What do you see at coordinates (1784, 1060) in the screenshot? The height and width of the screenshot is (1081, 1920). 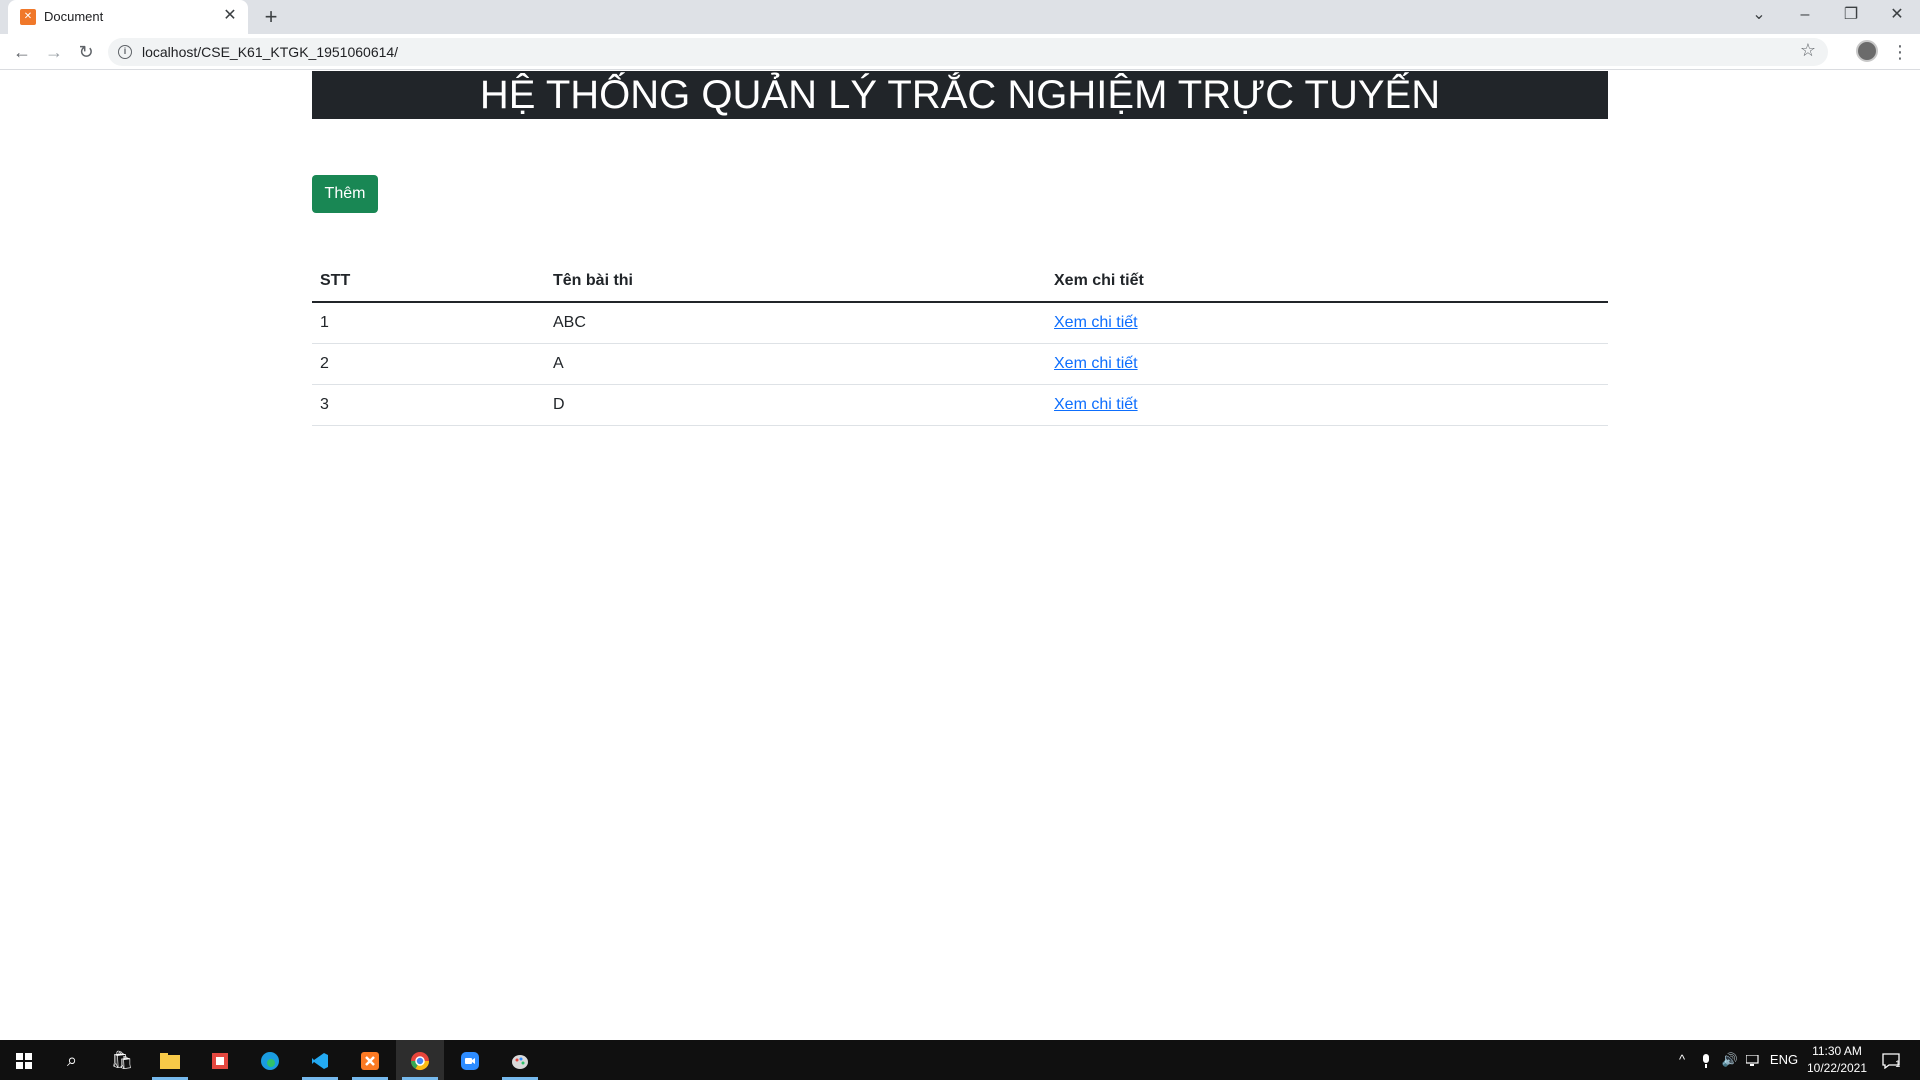 I see `language-indicator: ENG` at bounding box center [1784, 1060].